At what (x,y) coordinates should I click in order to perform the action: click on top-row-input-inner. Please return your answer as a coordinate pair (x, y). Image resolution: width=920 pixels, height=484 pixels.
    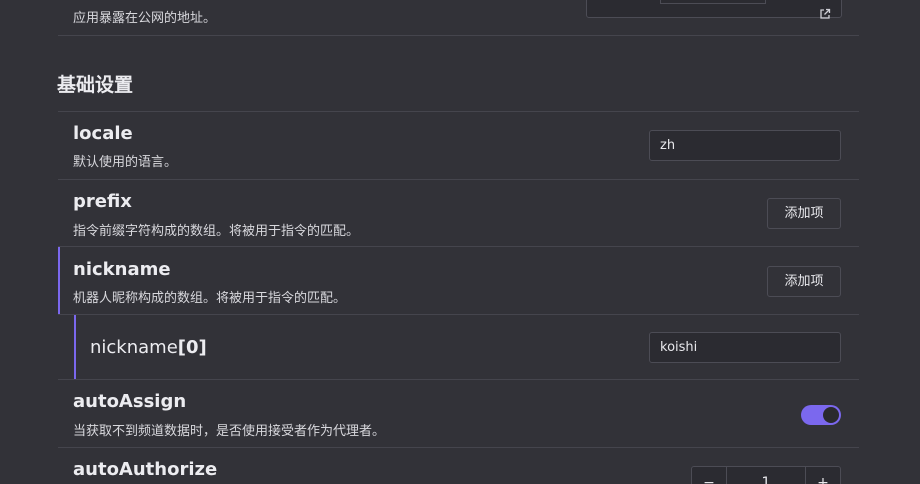
    Looking at the image, I should click on (713, 2).